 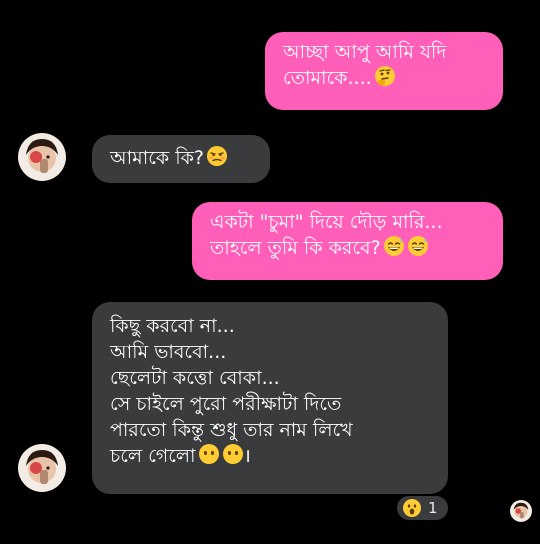 I want to click on message-trailing-text: ।, so click(x=247, y=456).